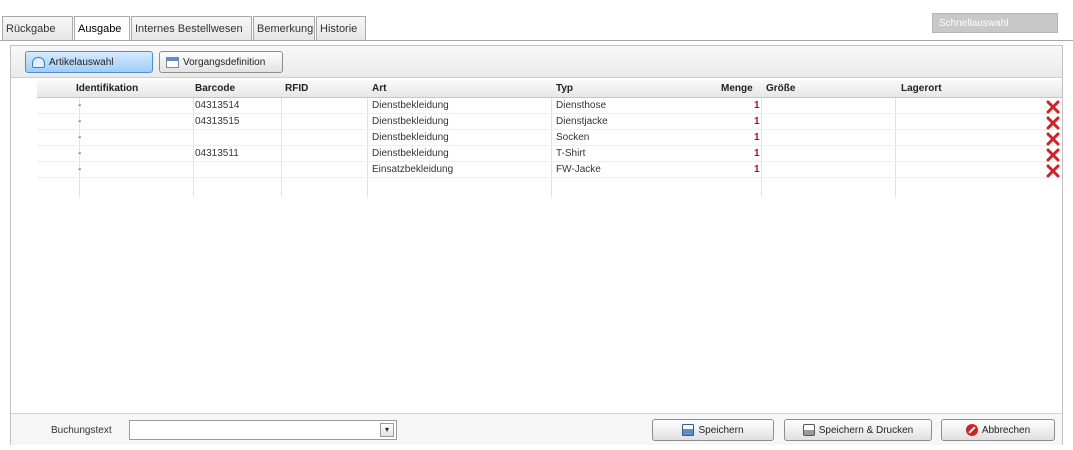  What do you see at coordinates (578, 169) in the screenshot?
I see `cell-typ: FW-Jacke` at bounding box center [578, 169].